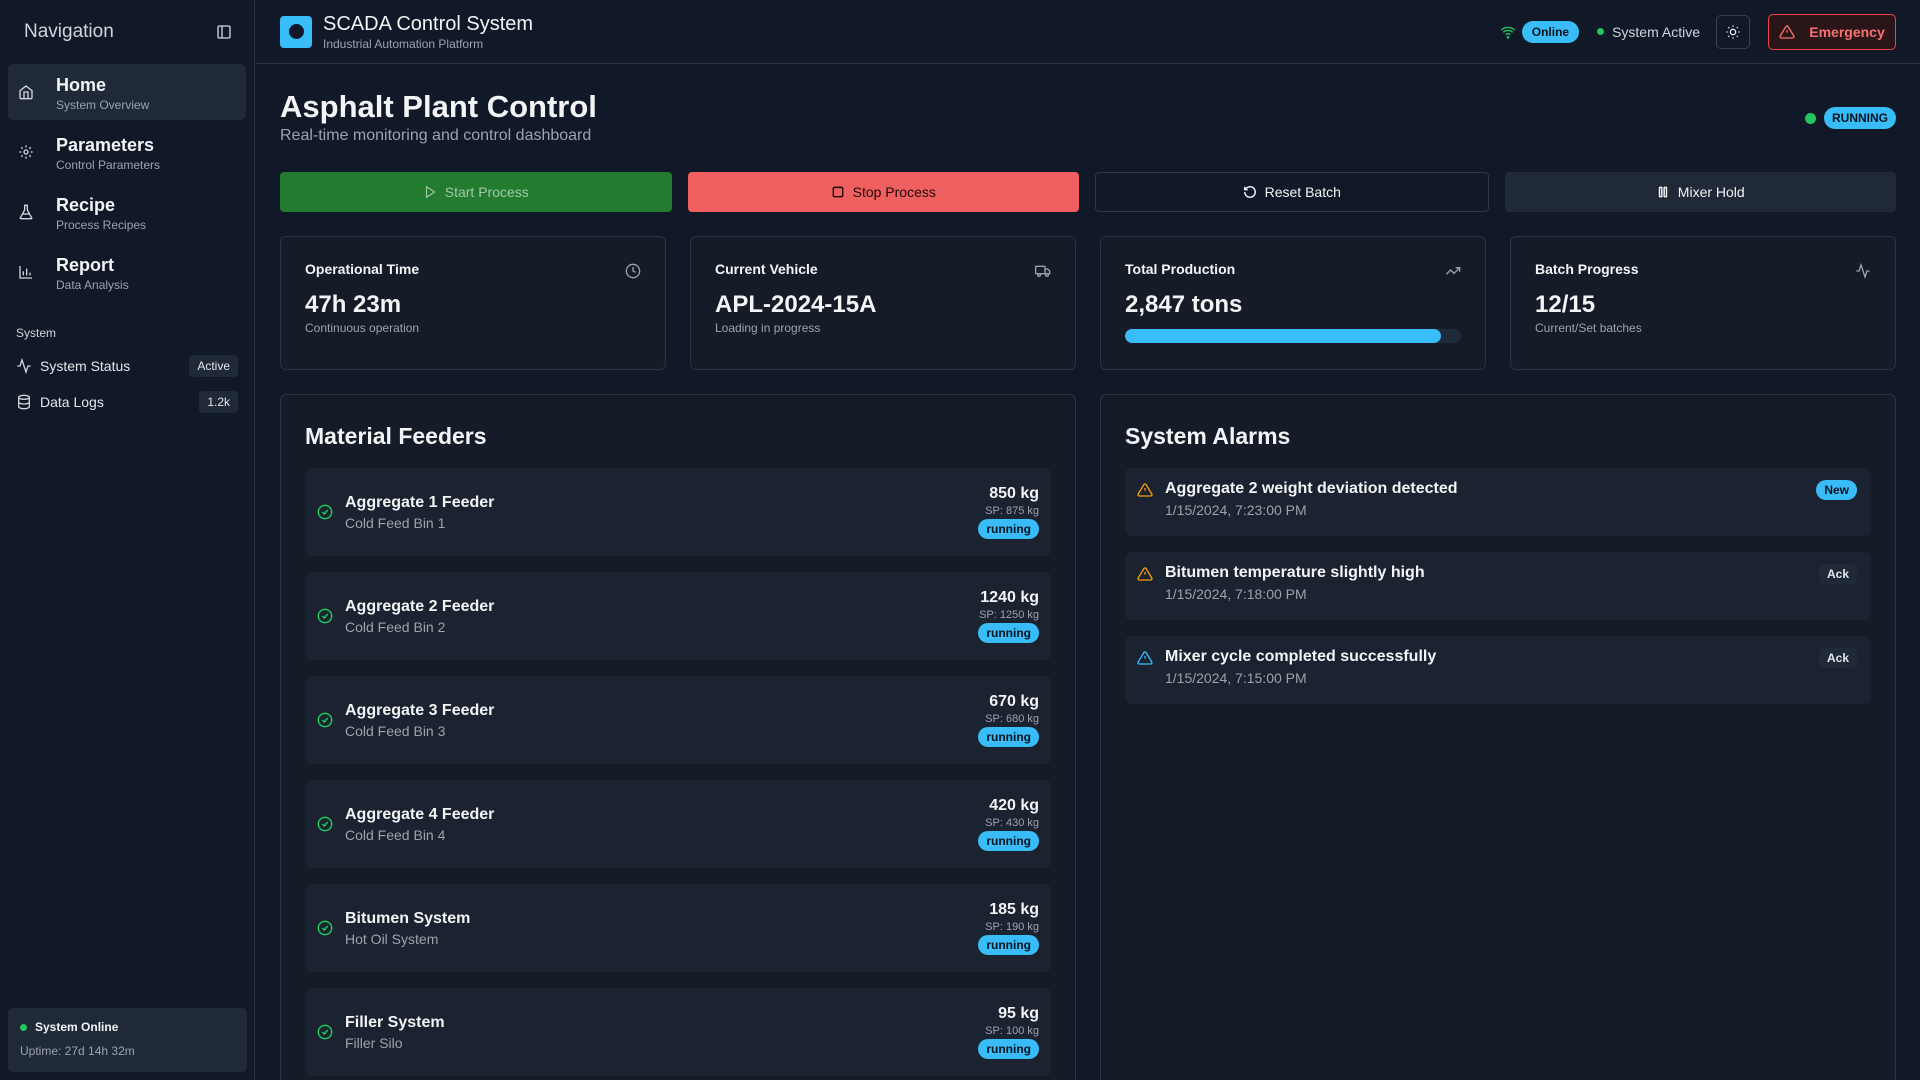  Describe the element at coordinates (1703, 303) in the screenshot. I see `stat-card-batch-progress: Batch Progress 12/15 Current/Set batches` at that location.